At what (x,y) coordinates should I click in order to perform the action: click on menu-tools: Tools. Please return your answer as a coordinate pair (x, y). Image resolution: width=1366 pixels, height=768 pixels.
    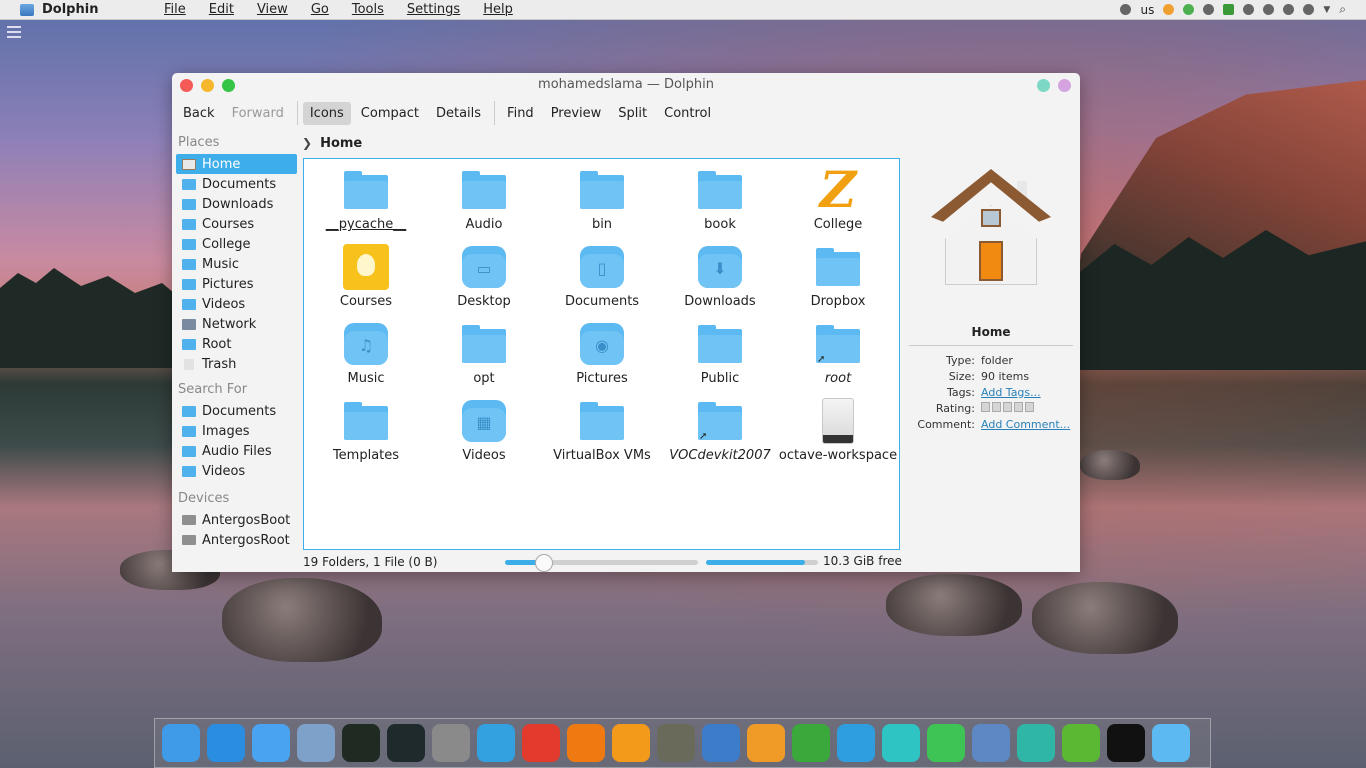
    Looking at the image, I should click on (373, 9).